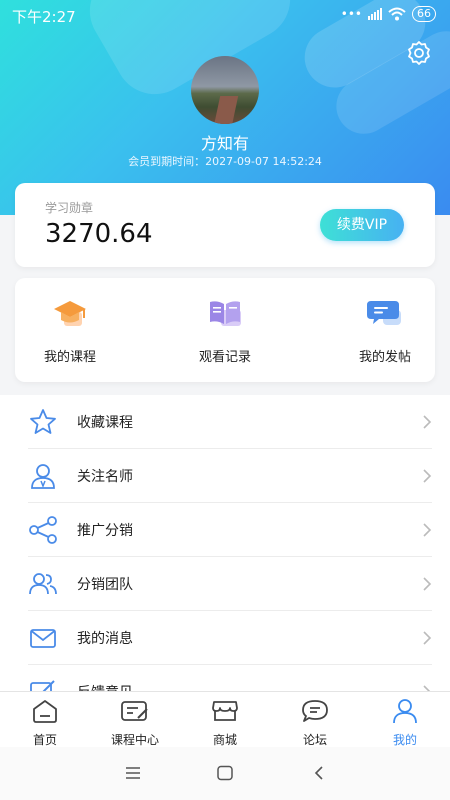 Image resolution: width=450 pixels, height=800 pixels. What do you see at coordinates (225, 530) in the screenshot?
I see `menu-item-promotion: 推广分销` at bounding box center [225, 530].